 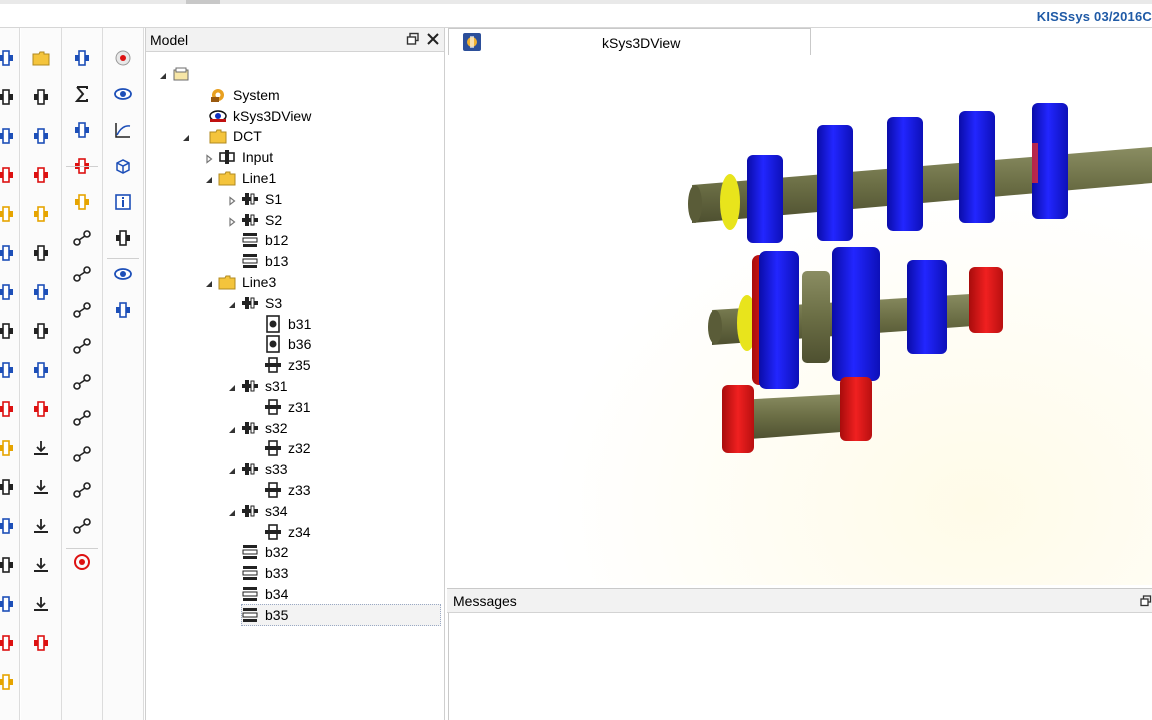 What do you see at coordinates (293, 344) in the screenshot?
I see `tree-item: b36` at bounding box center [293, 344].